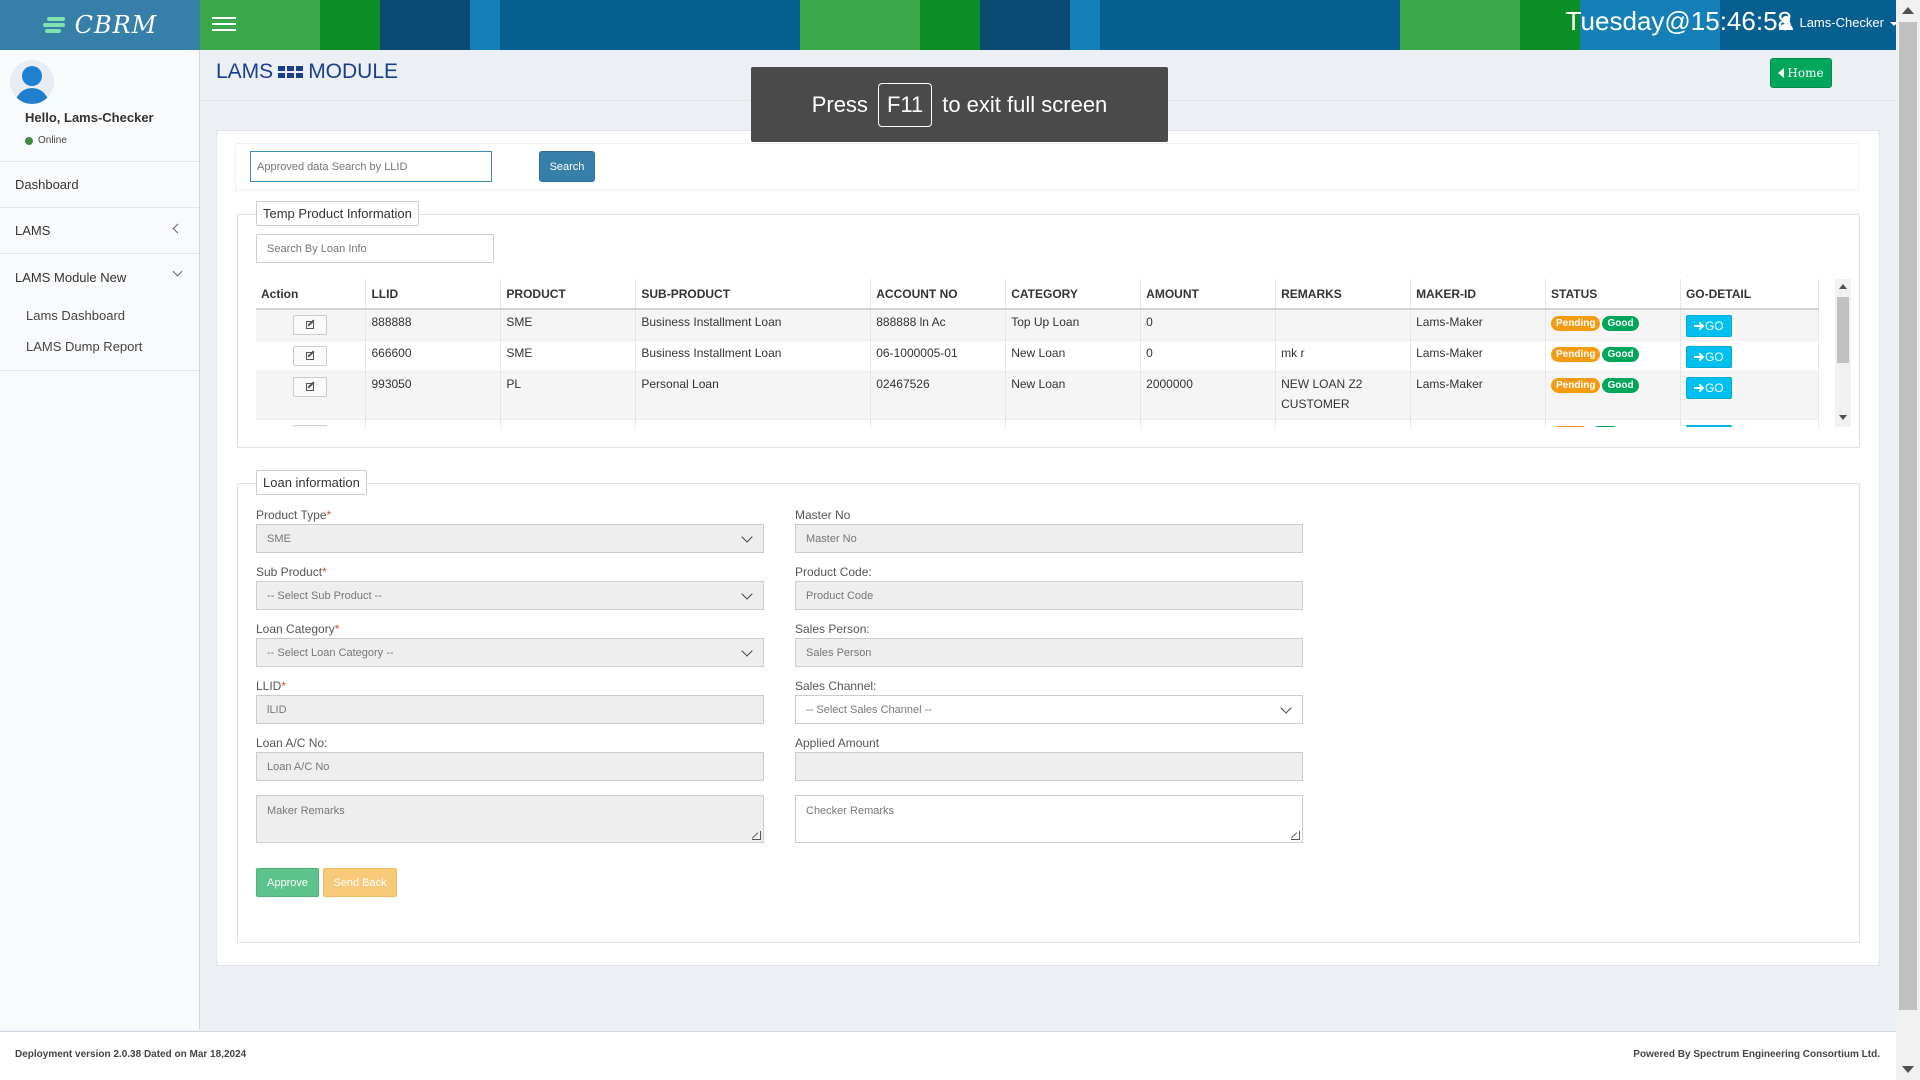  I want to click on user-menu: Lams-Checker, so click(1838, 22).